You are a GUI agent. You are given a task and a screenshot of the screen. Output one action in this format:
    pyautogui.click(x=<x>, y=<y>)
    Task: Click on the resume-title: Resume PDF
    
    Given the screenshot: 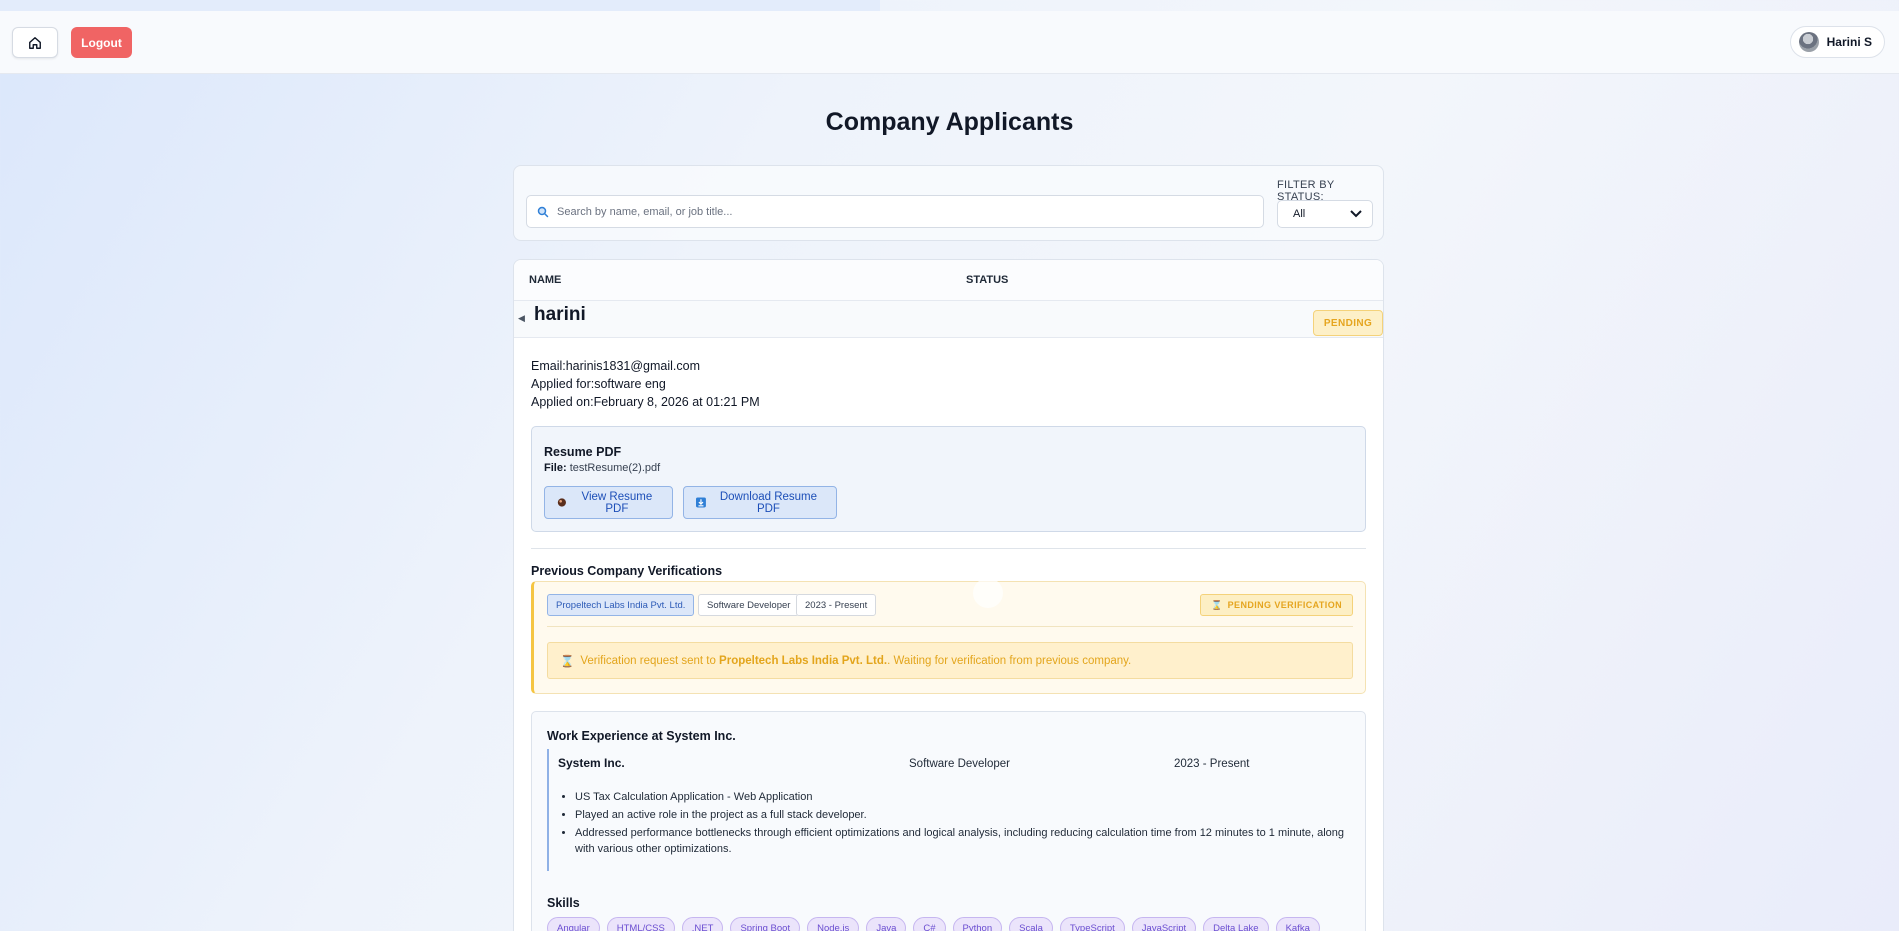 What is the action you would take?
    pyautogui.click(x=583, y=452)
    